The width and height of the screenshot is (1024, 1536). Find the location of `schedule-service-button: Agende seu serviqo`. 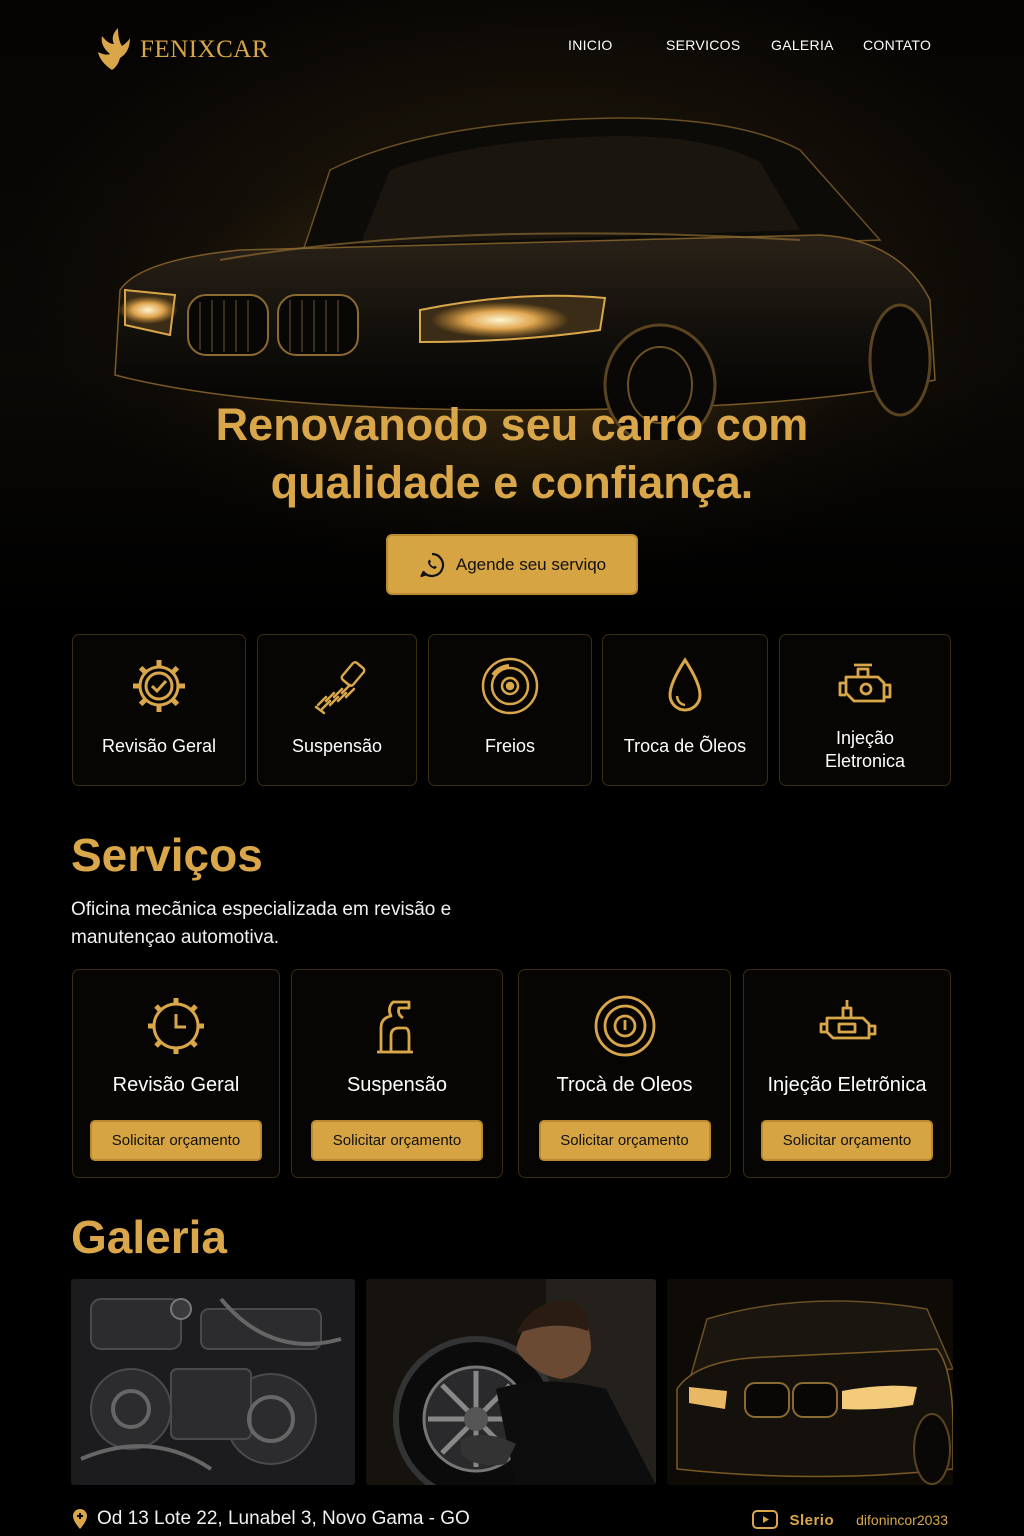

schedule-service-button: Agende seu serviqo is located at coordinates (512, 564).